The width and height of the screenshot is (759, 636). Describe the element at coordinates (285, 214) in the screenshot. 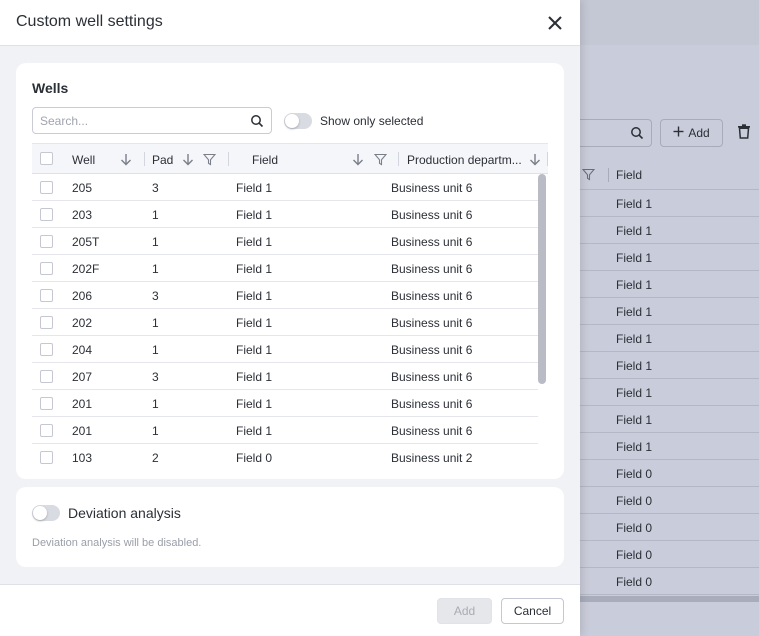

I see `table-row: 203 1 Field 1 Business unit 6` at that location.